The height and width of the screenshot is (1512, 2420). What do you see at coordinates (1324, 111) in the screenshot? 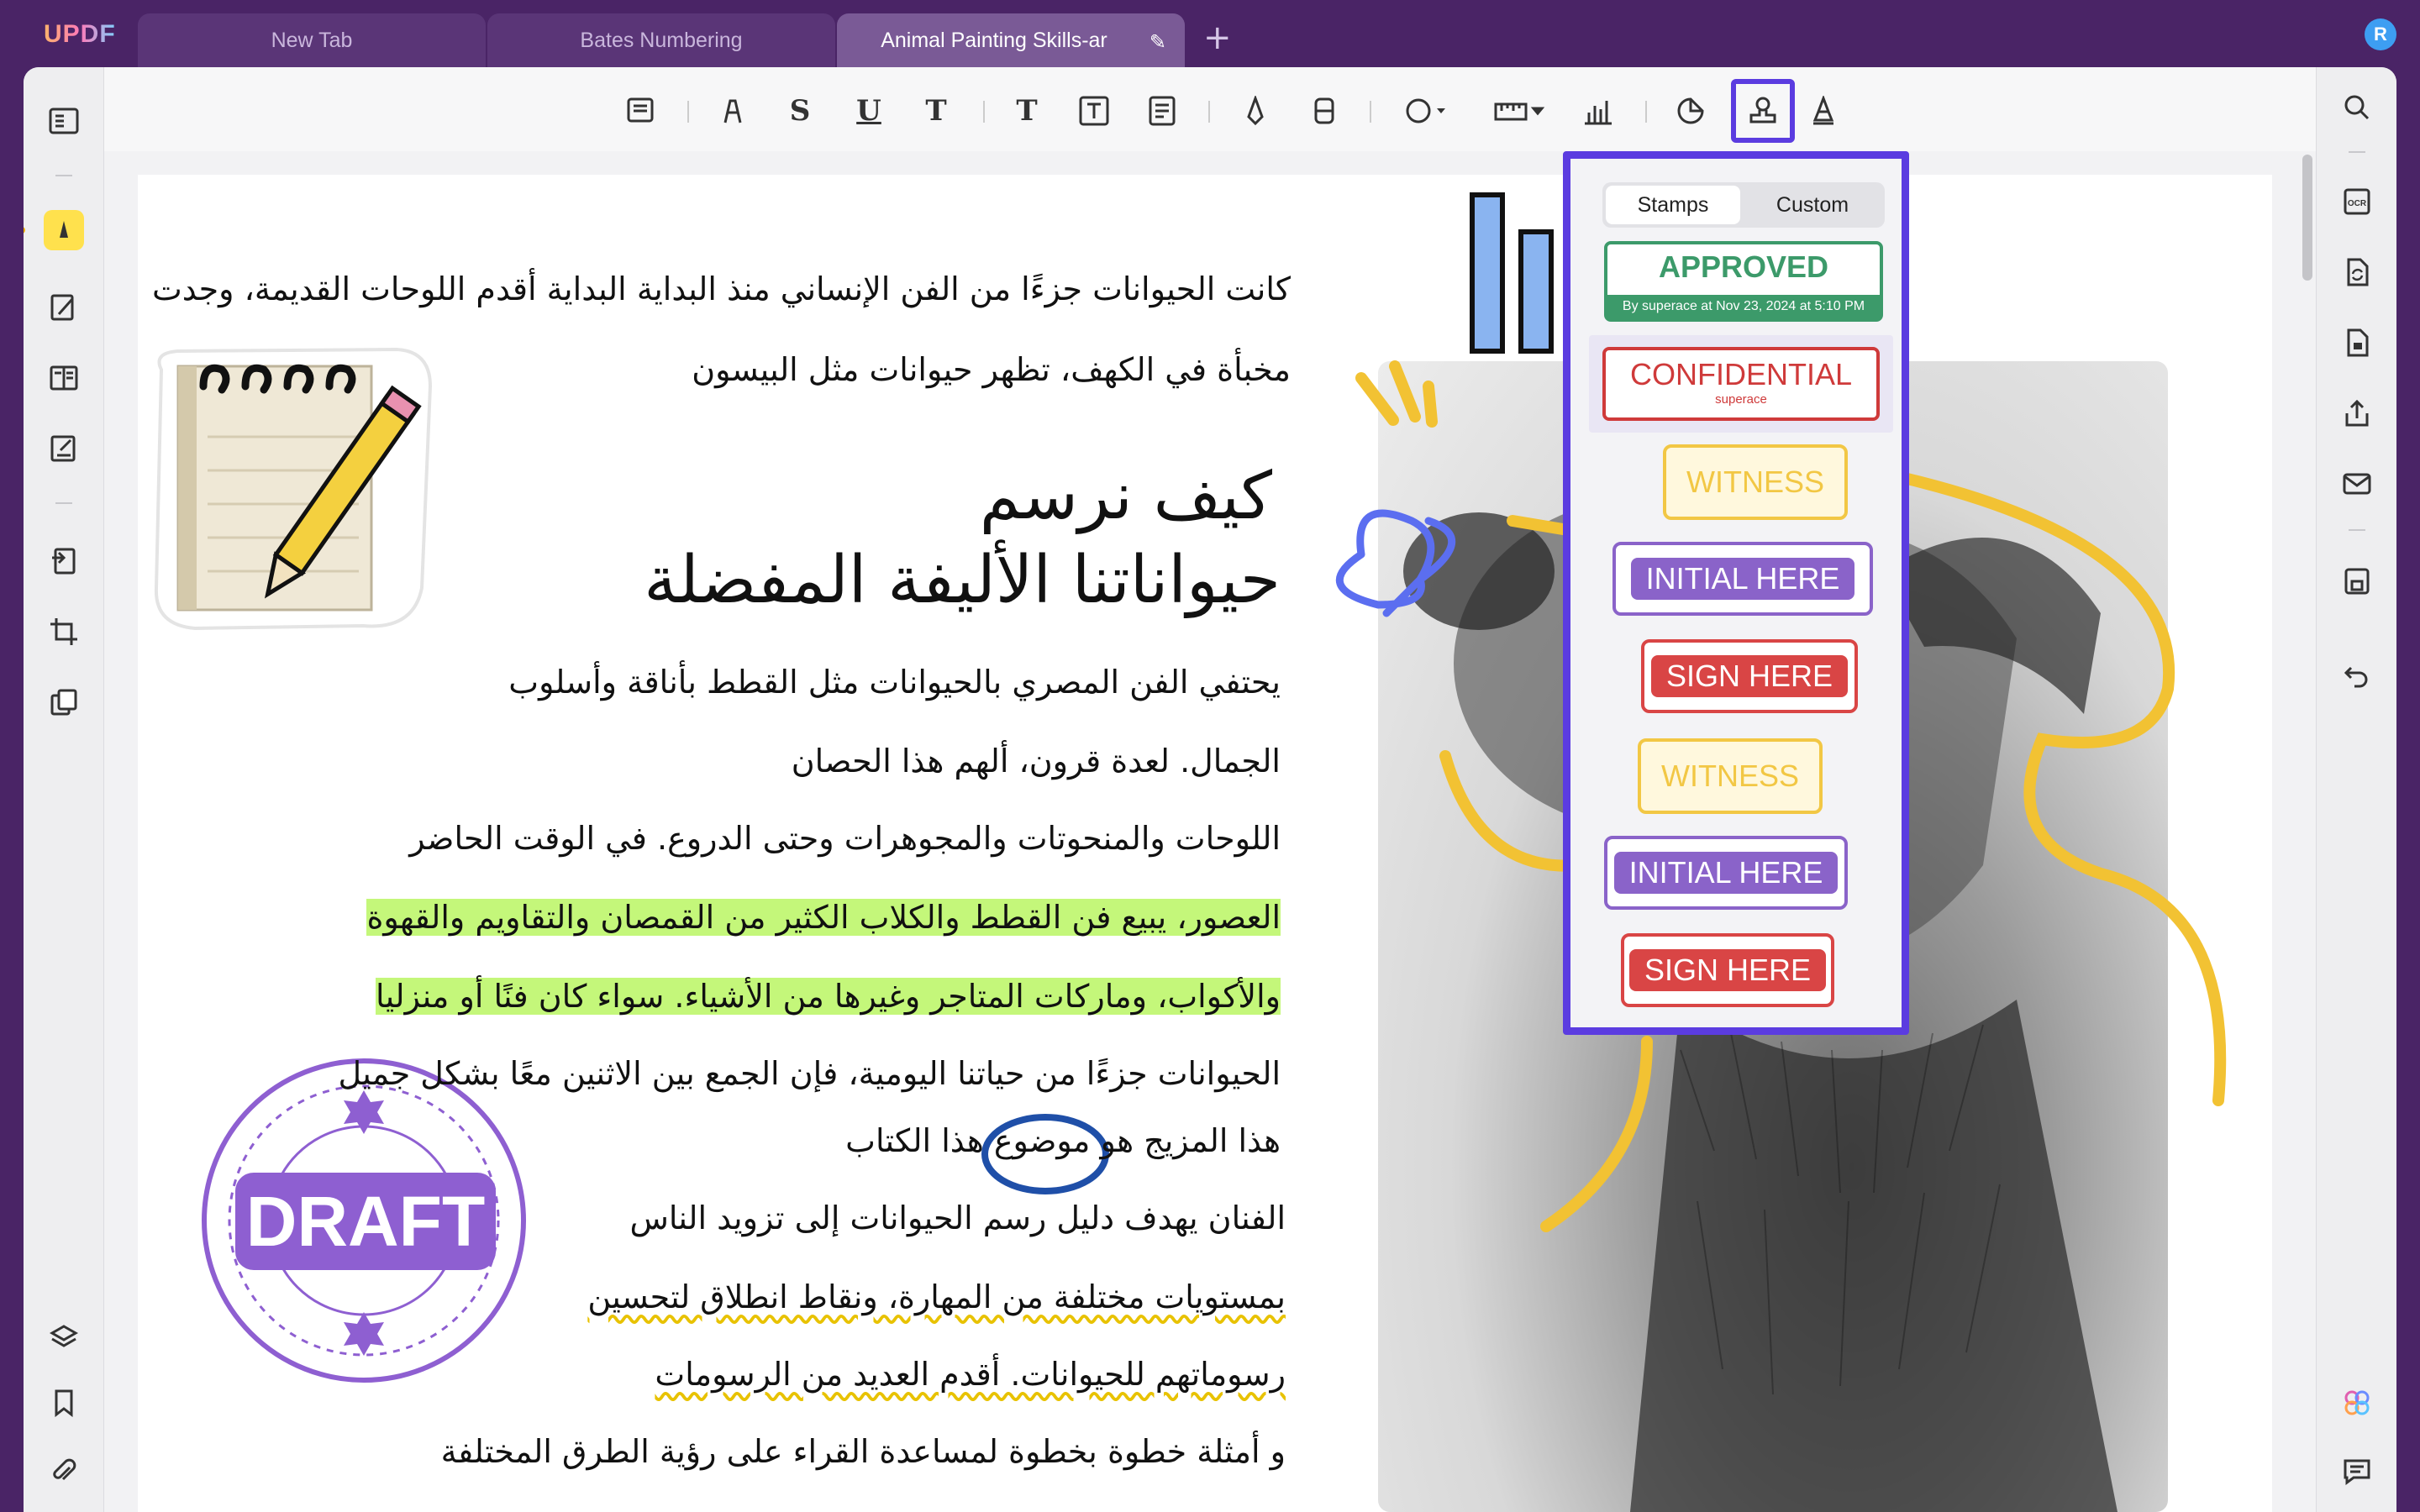
I see `eraser-icon` at bounding box center [1324, 111].